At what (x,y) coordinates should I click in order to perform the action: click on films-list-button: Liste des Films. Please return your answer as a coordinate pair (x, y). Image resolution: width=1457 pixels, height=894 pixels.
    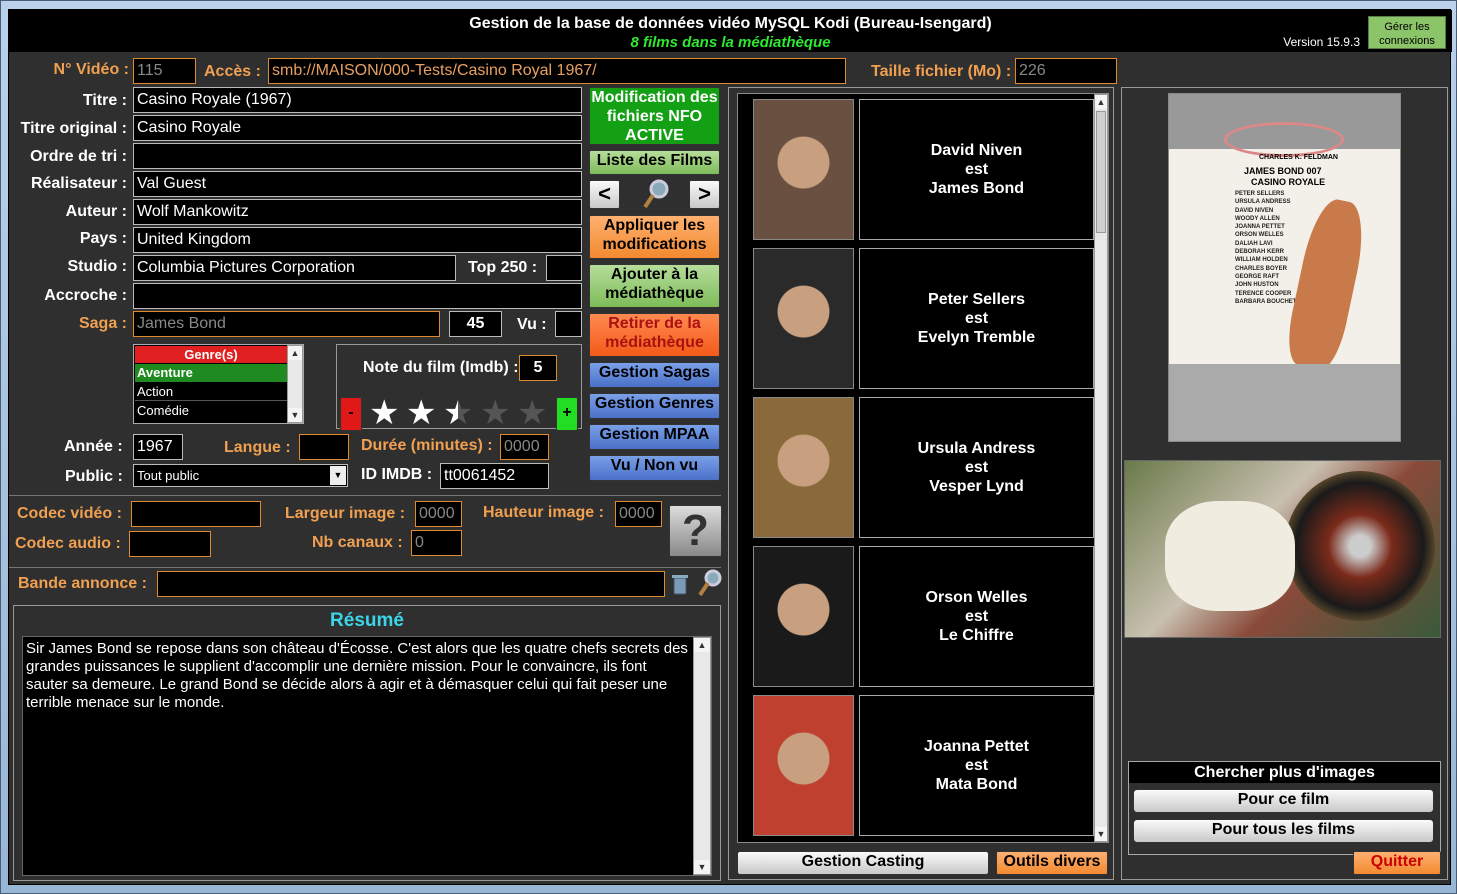
    Looking at the image, I should click on (654, 162).